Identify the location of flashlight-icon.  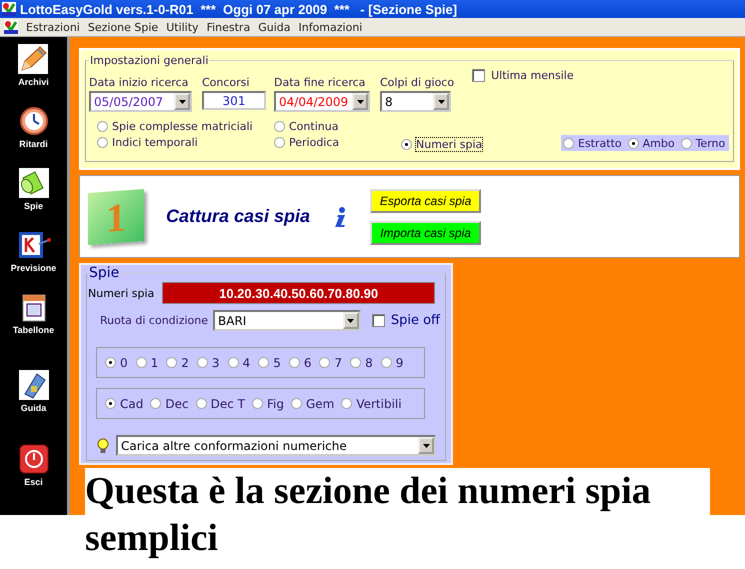
(33, 183).